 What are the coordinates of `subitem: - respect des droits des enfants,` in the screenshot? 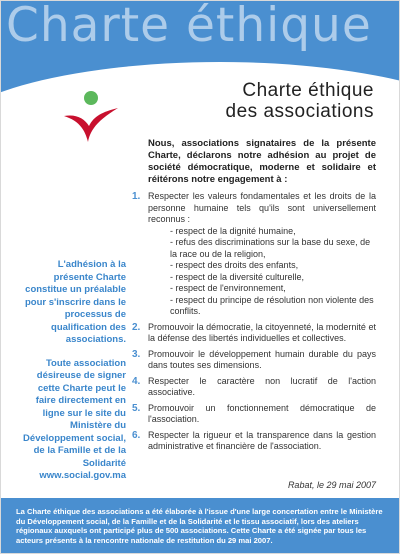 It's located at (234, 265).